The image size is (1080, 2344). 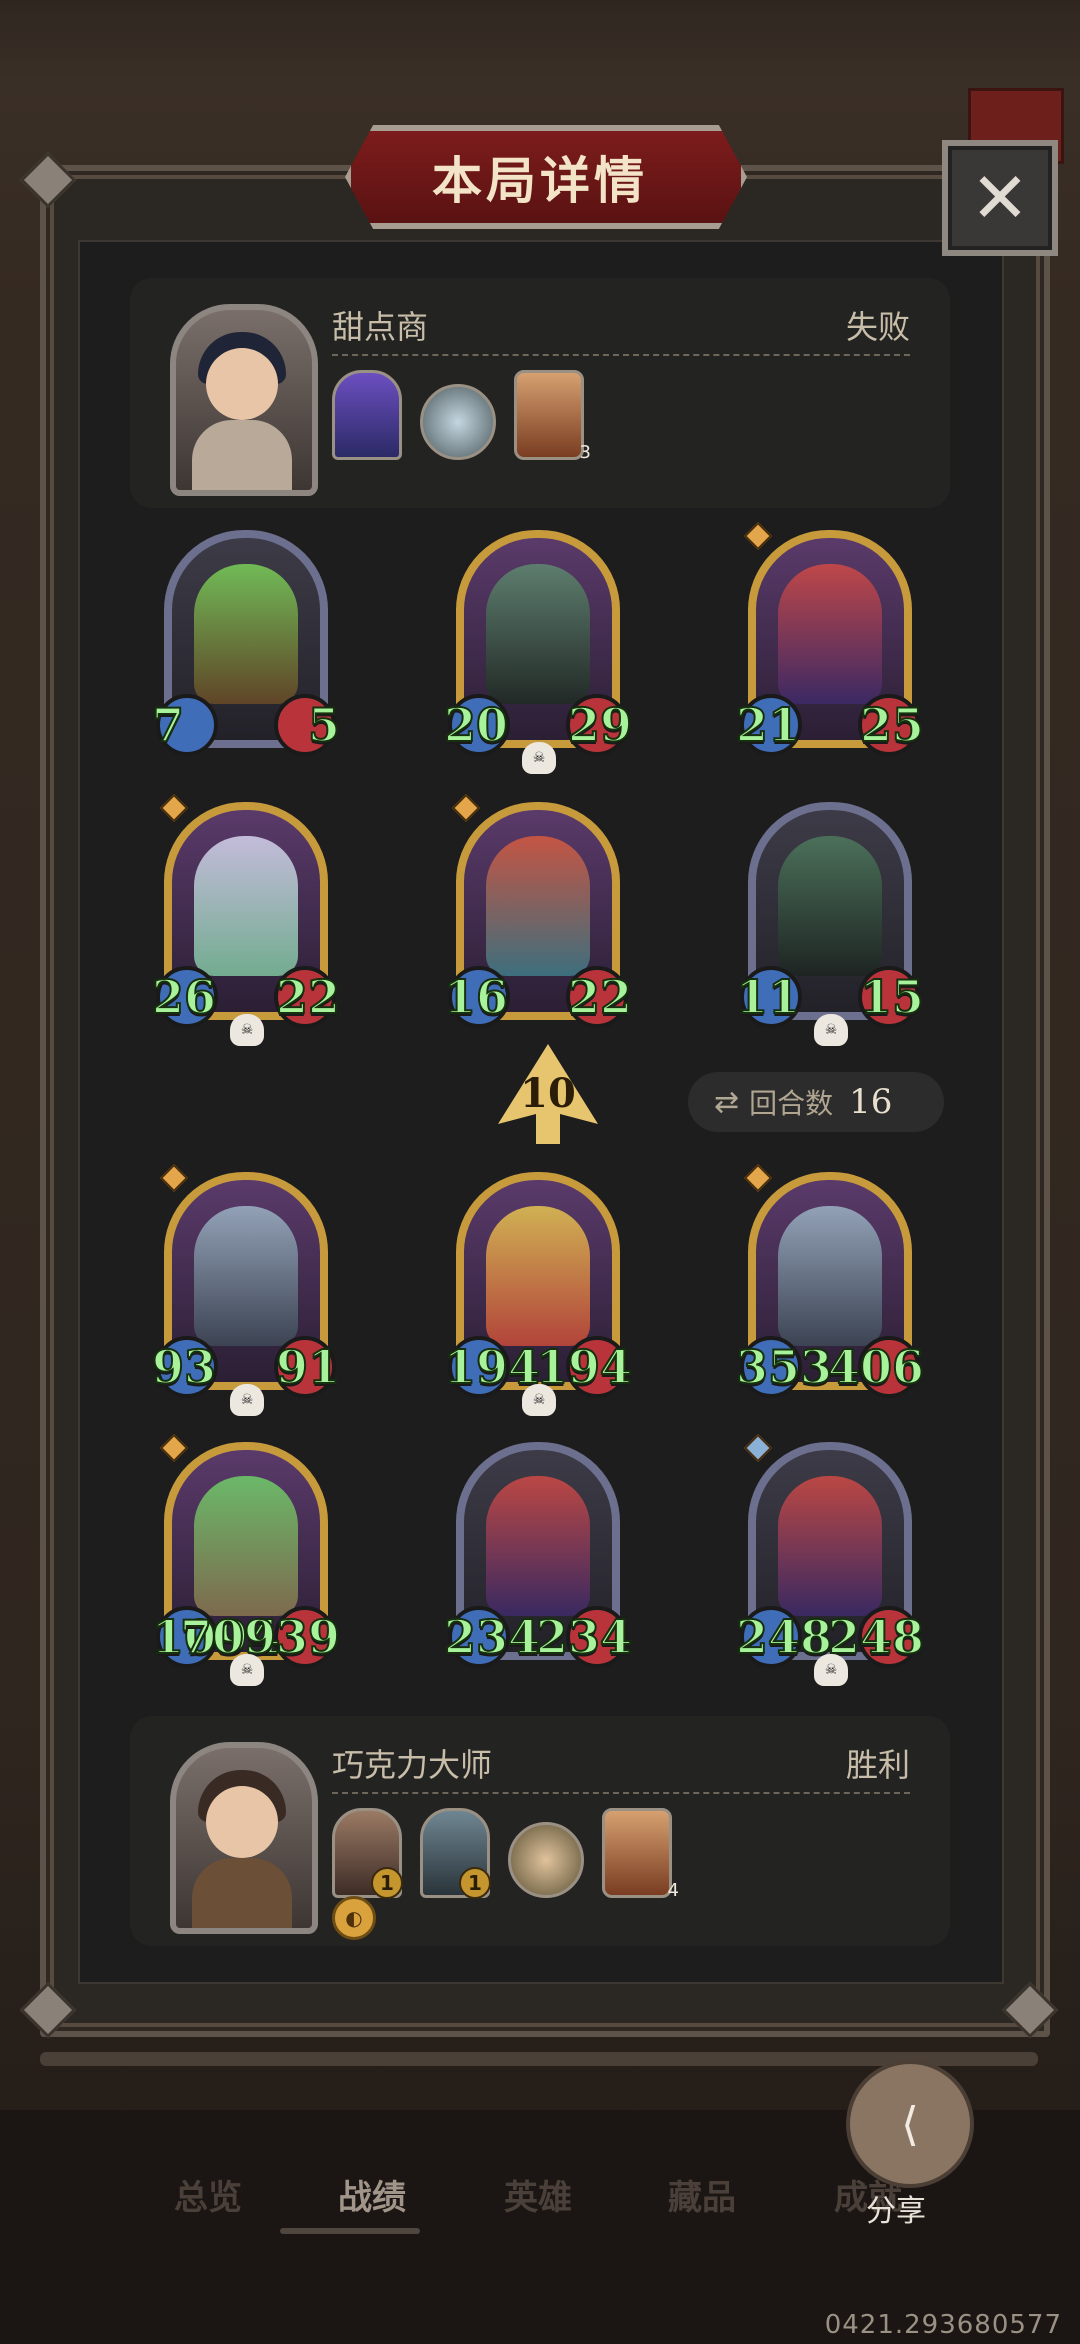 I want to click on lightning-orb-icon, so click(x=458, y=422).